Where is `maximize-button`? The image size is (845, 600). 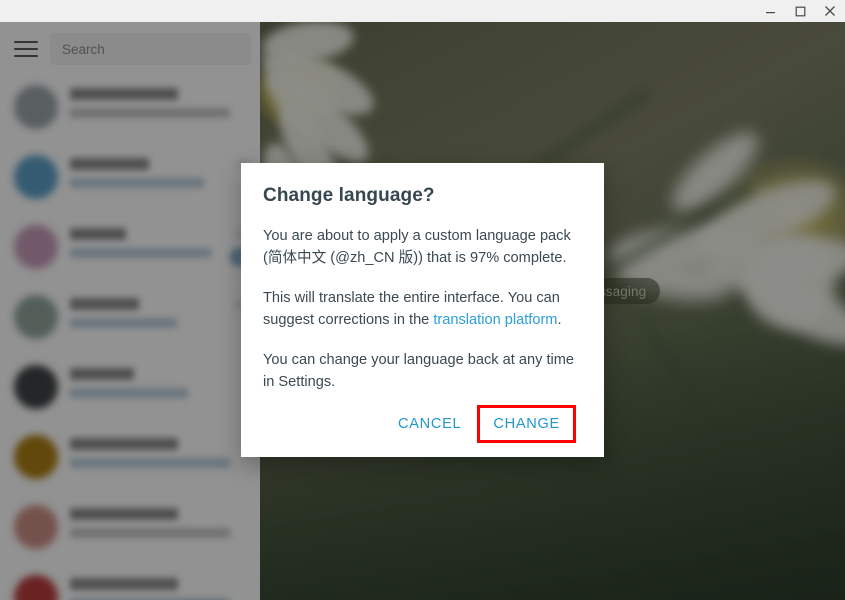 maximize-button is located at coordinates (800, 11).